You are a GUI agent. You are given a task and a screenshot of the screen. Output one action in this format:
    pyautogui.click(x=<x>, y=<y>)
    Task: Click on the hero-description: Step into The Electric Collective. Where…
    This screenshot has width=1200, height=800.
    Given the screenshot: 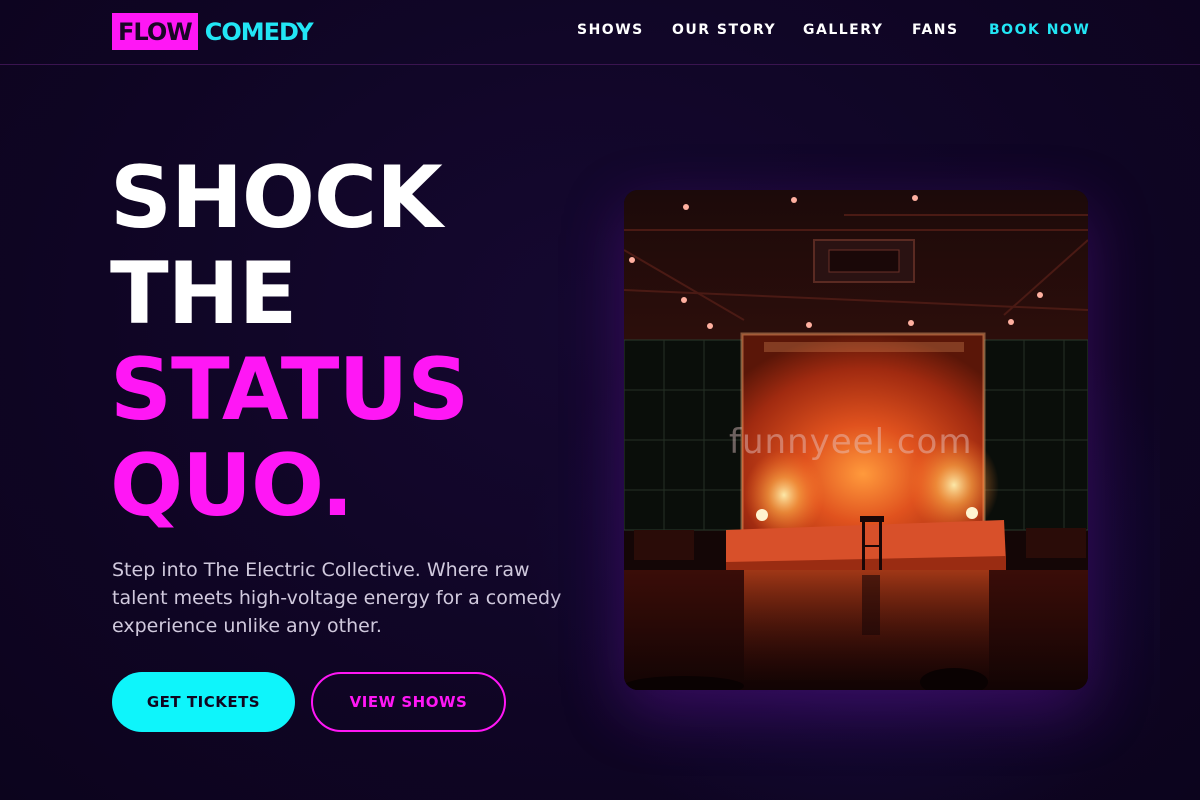 What is the action you would take?
    pyautogui.click(x=337, y=598)
    